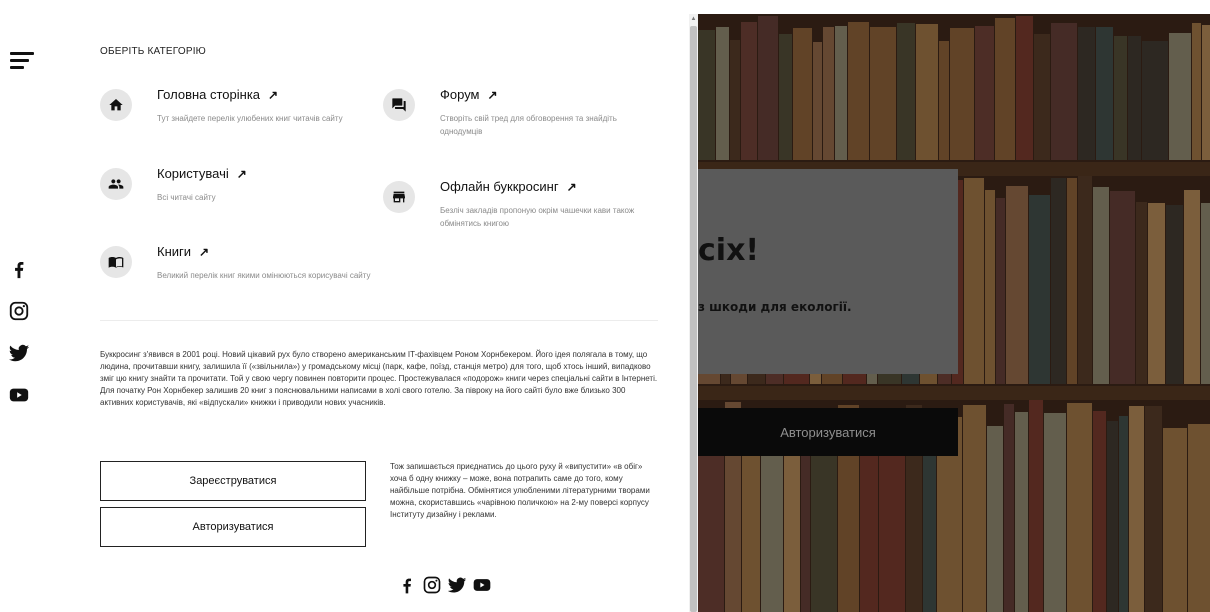  I want to click on menu-item-label: Користувачі, so click(193, 173).